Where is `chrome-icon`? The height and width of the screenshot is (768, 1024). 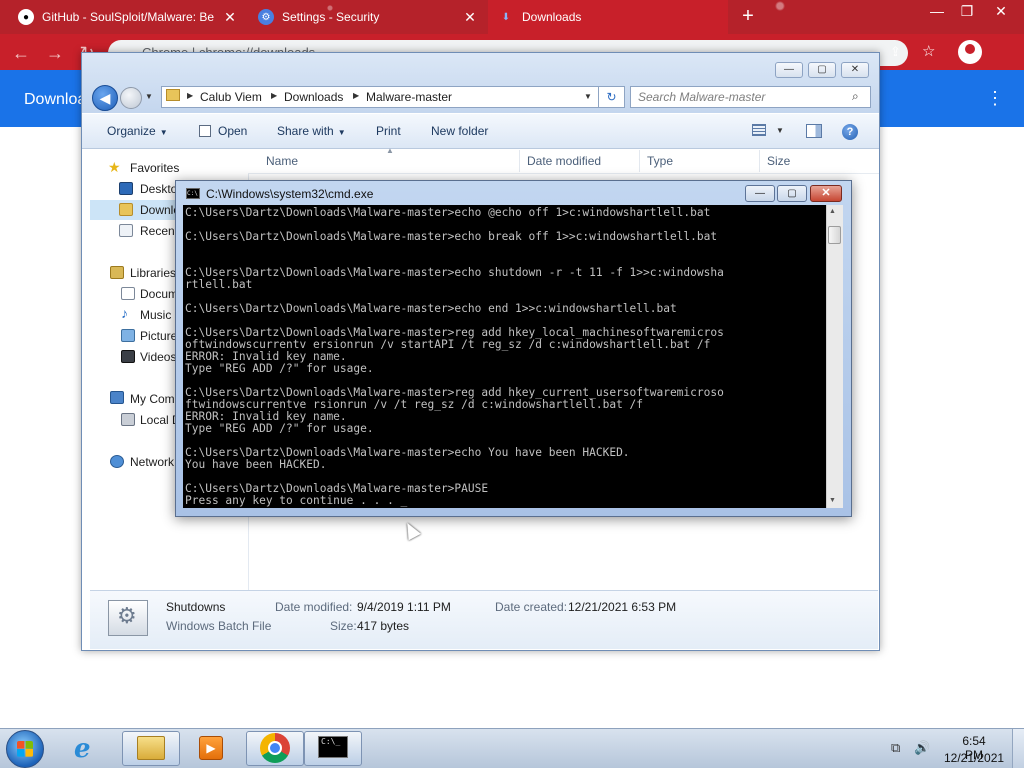
chrome-icon is located at coordinates (275, 748).